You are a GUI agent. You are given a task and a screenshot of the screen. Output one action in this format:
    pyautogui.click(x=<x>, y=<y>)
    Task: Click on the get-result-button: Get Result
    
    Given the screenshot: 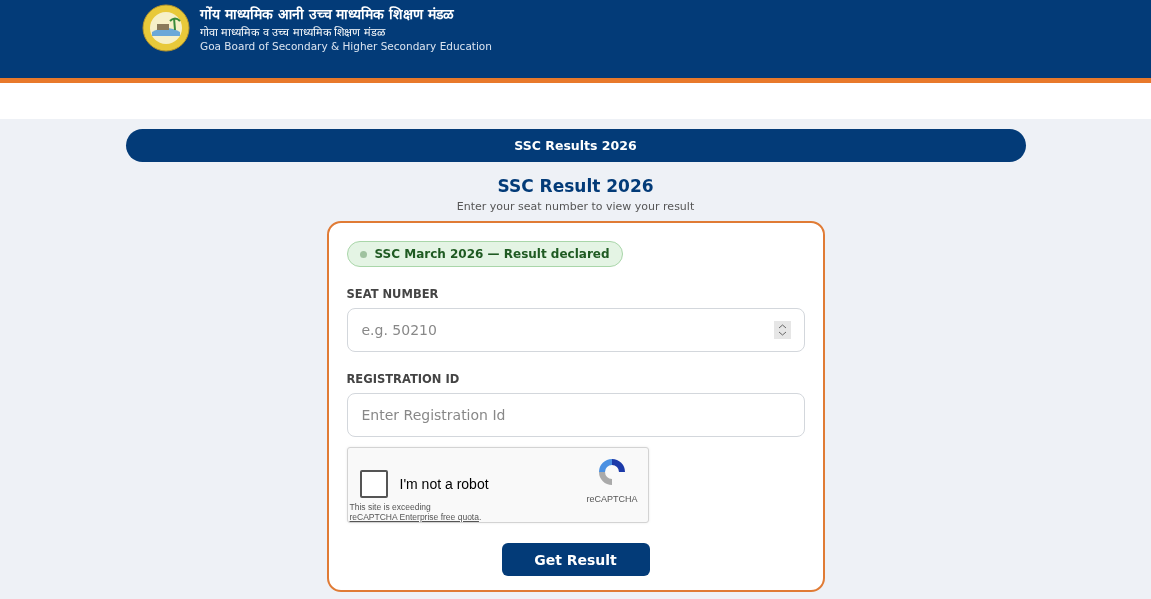 What is the action you would take?
    pyautogui.click(x=575, y=559)
    